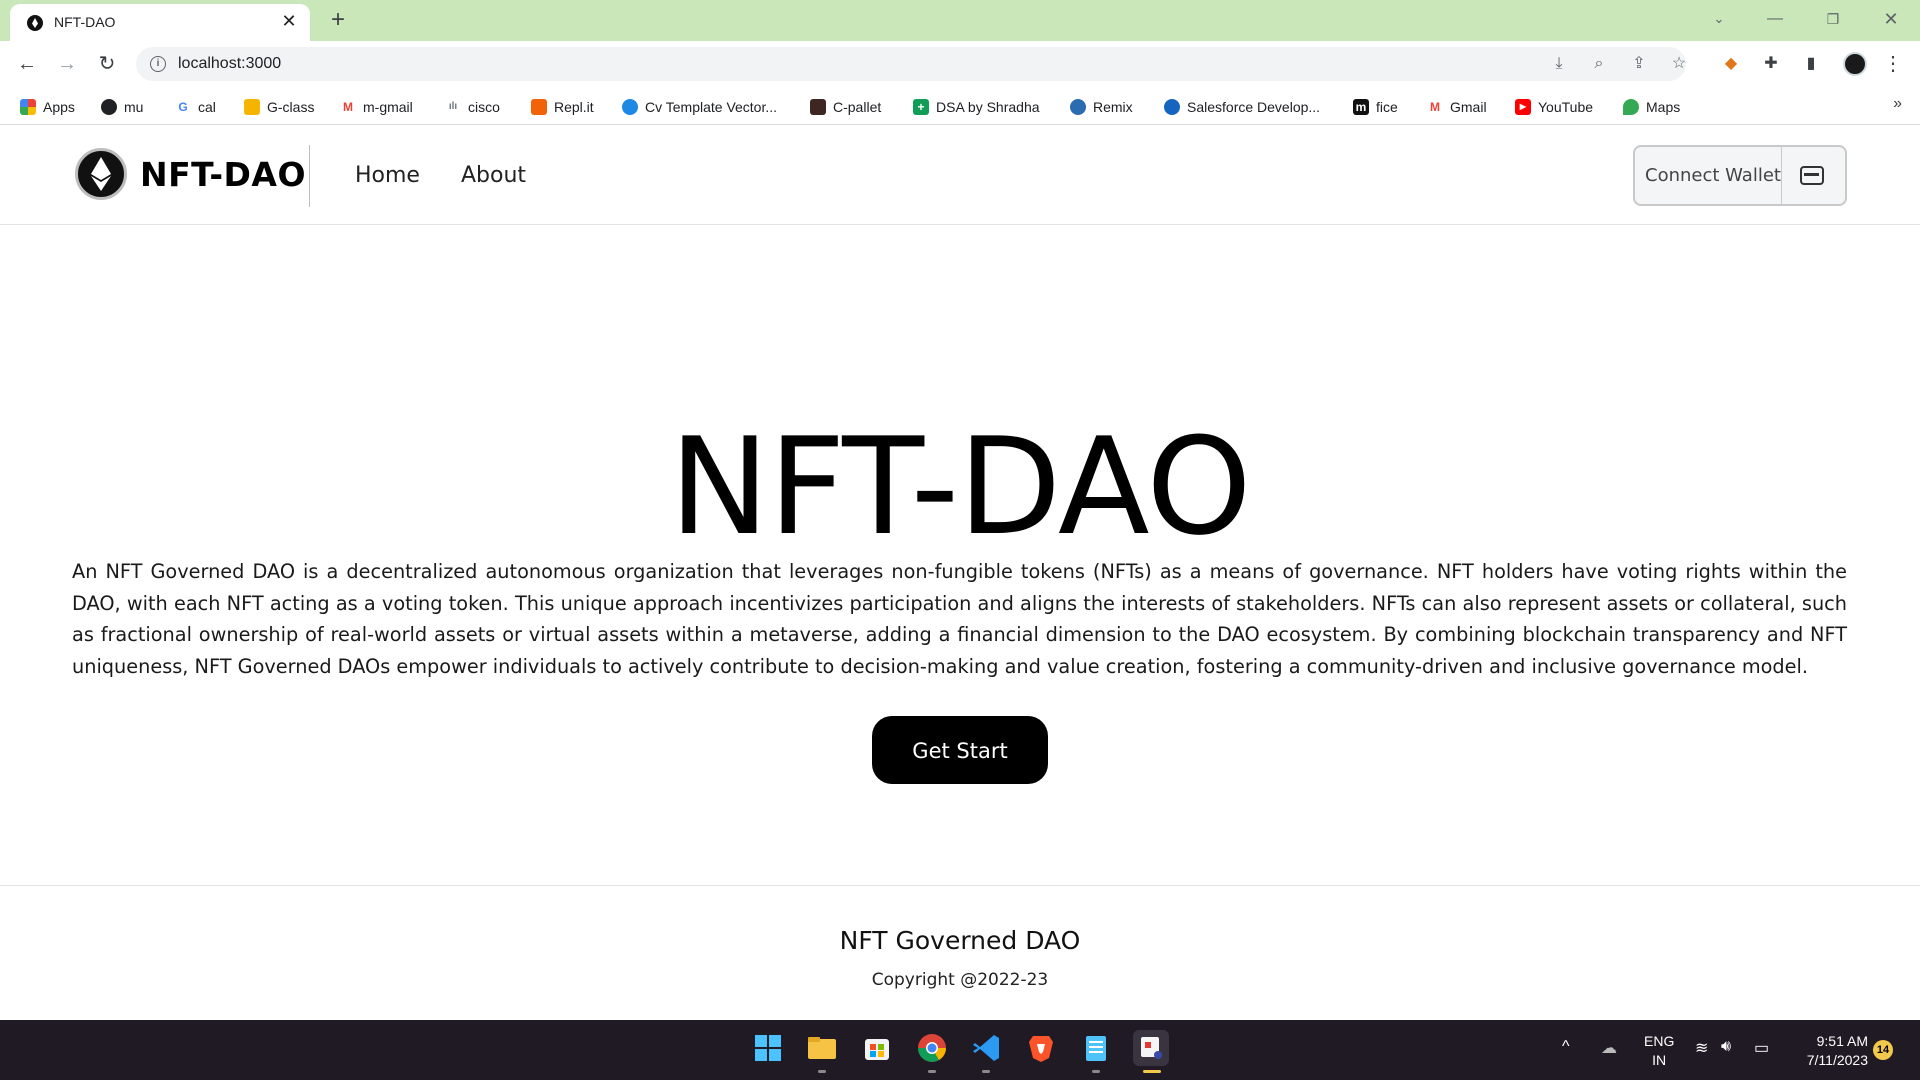 Image resolution: width=1920 pixels, height=1080 pixels. What do you see at coordinates (472, 107) in the screenshot?
I see `bookmark-cisco: ılı cisco` at bounding box center [472, 107].